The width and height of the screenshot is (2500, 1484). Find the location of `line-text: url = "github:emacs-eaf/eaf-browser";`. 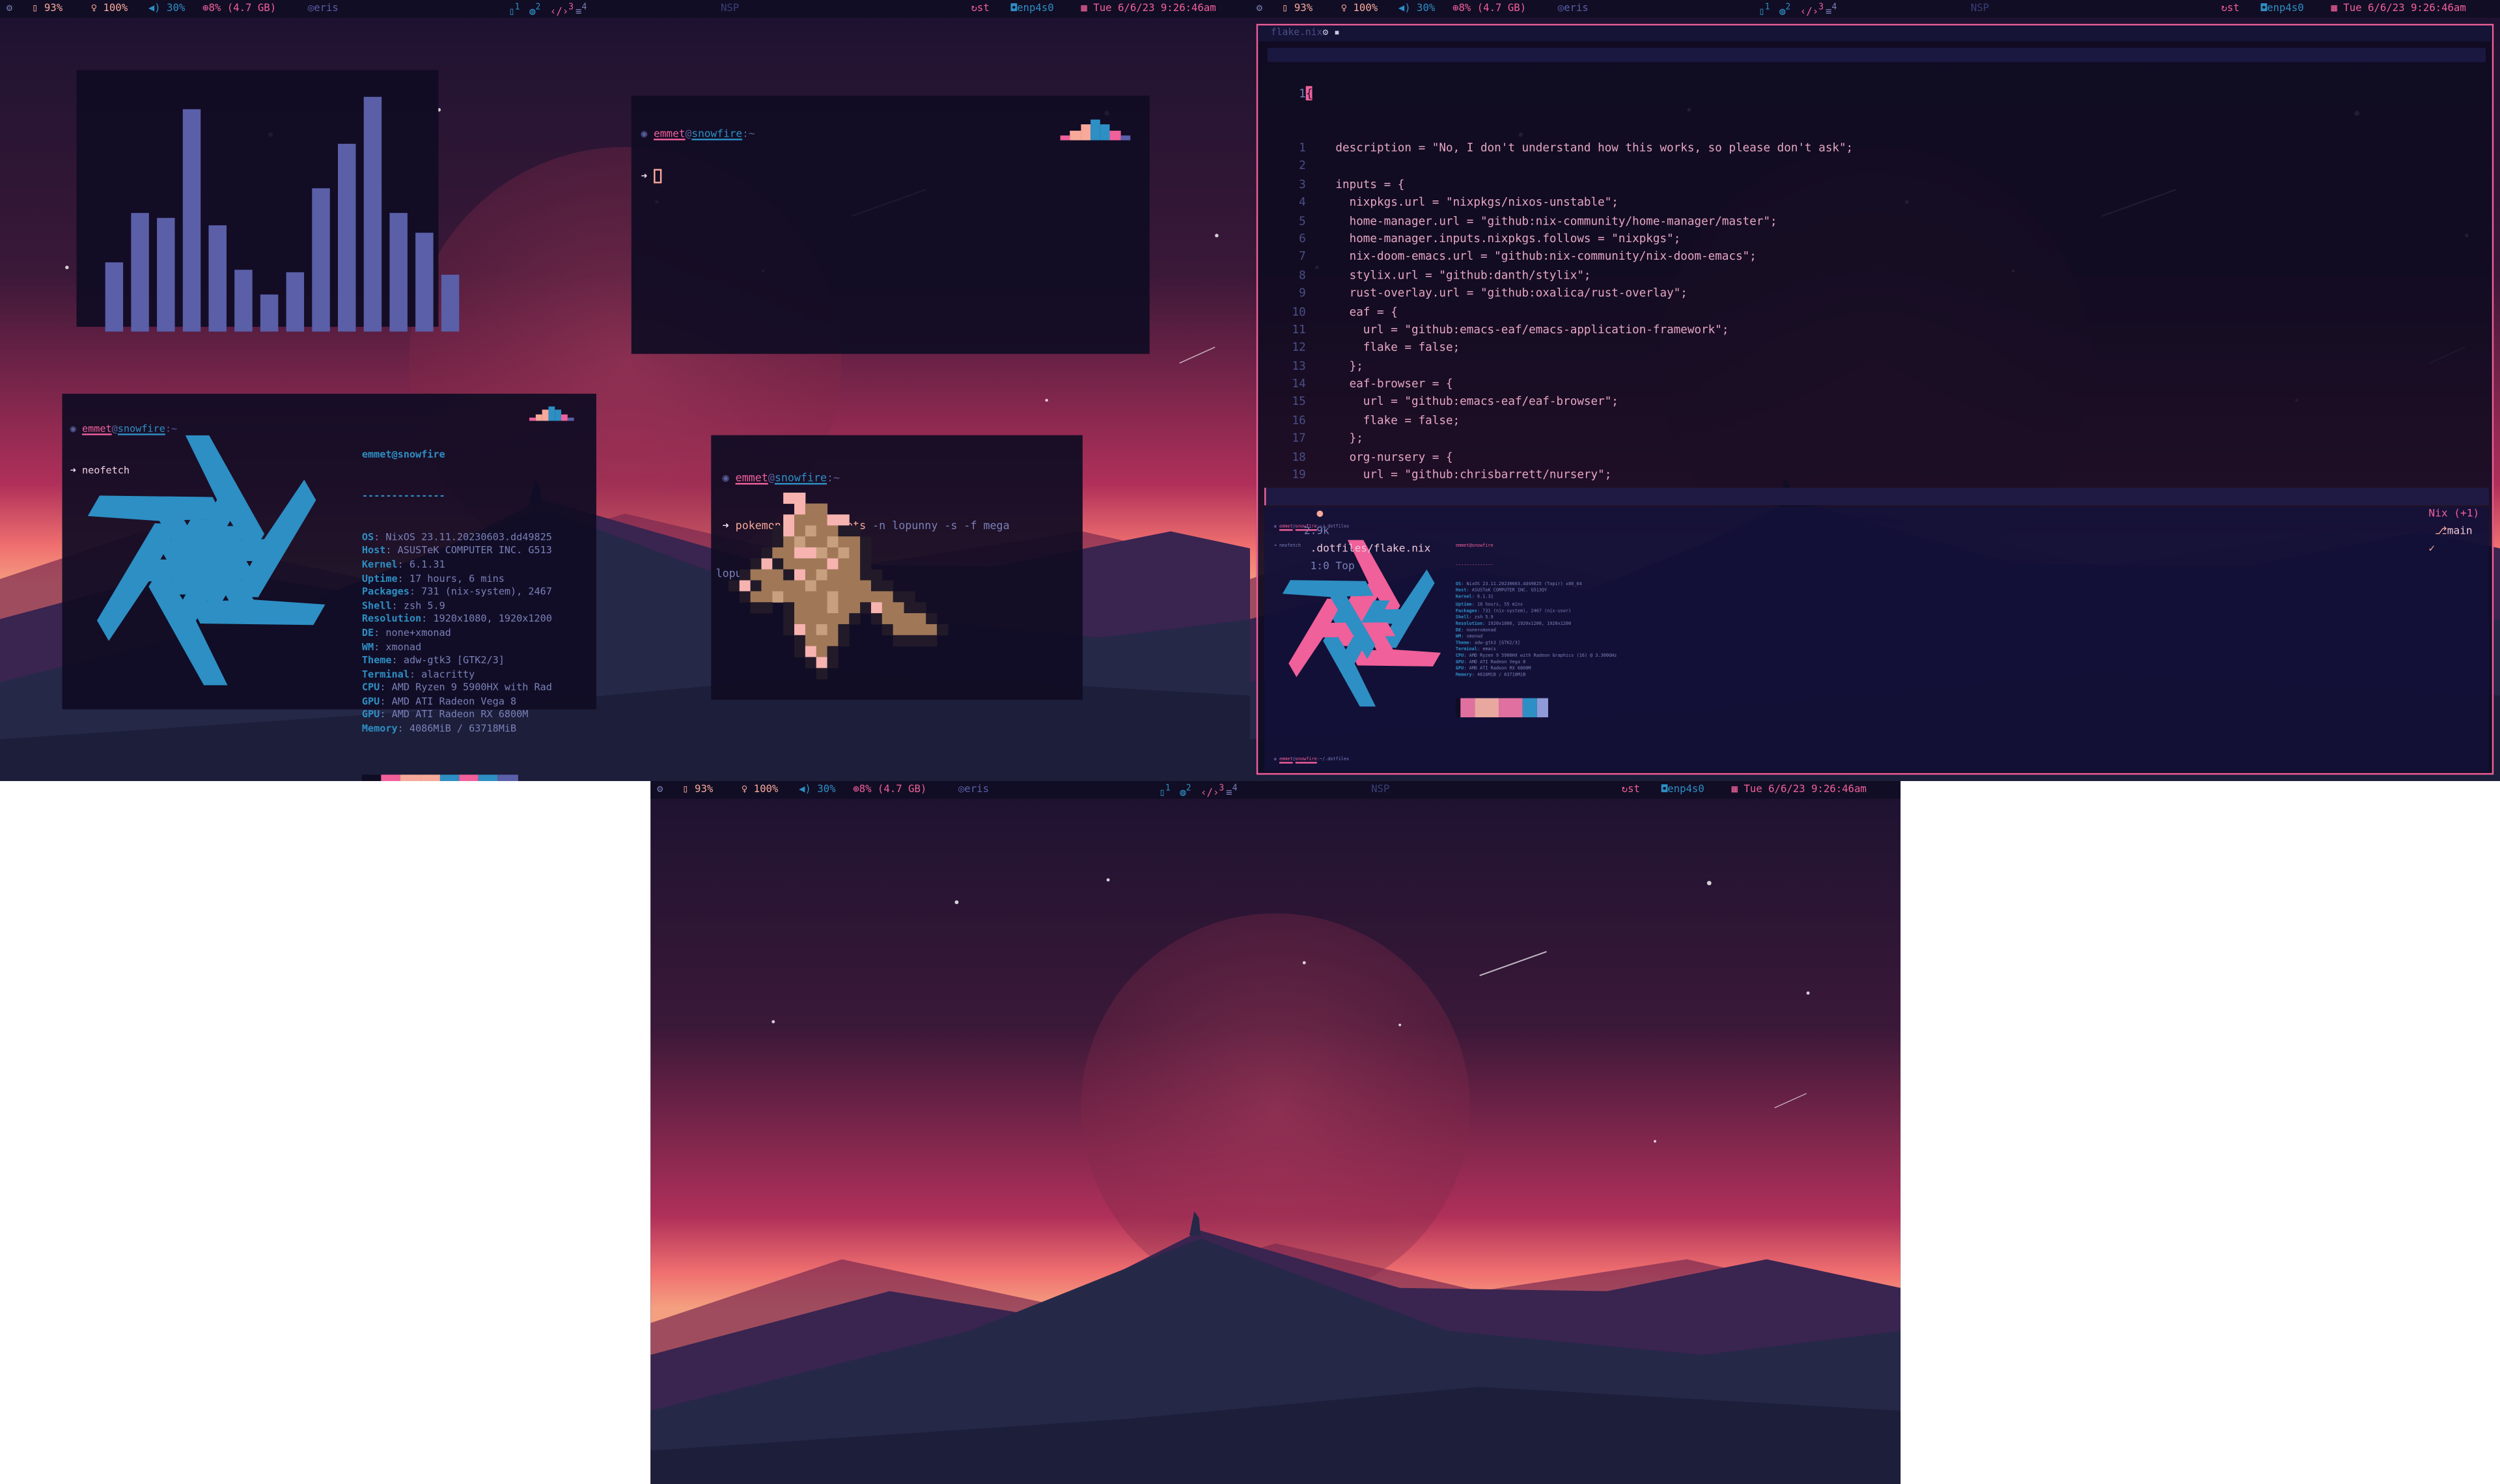

line-text: url = "github:emacs-eaf/eaf-browser"; is located at coordinates (1470, 401).